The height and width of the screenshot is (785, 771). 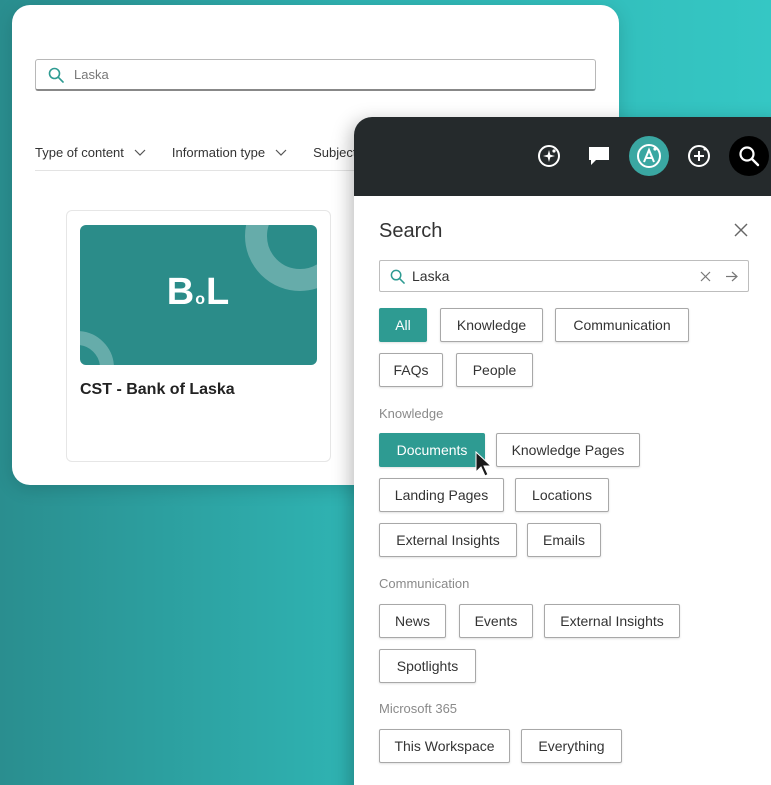 I want to click on chip-landing-pages: Landing Pages, so click(x=441, y=495).